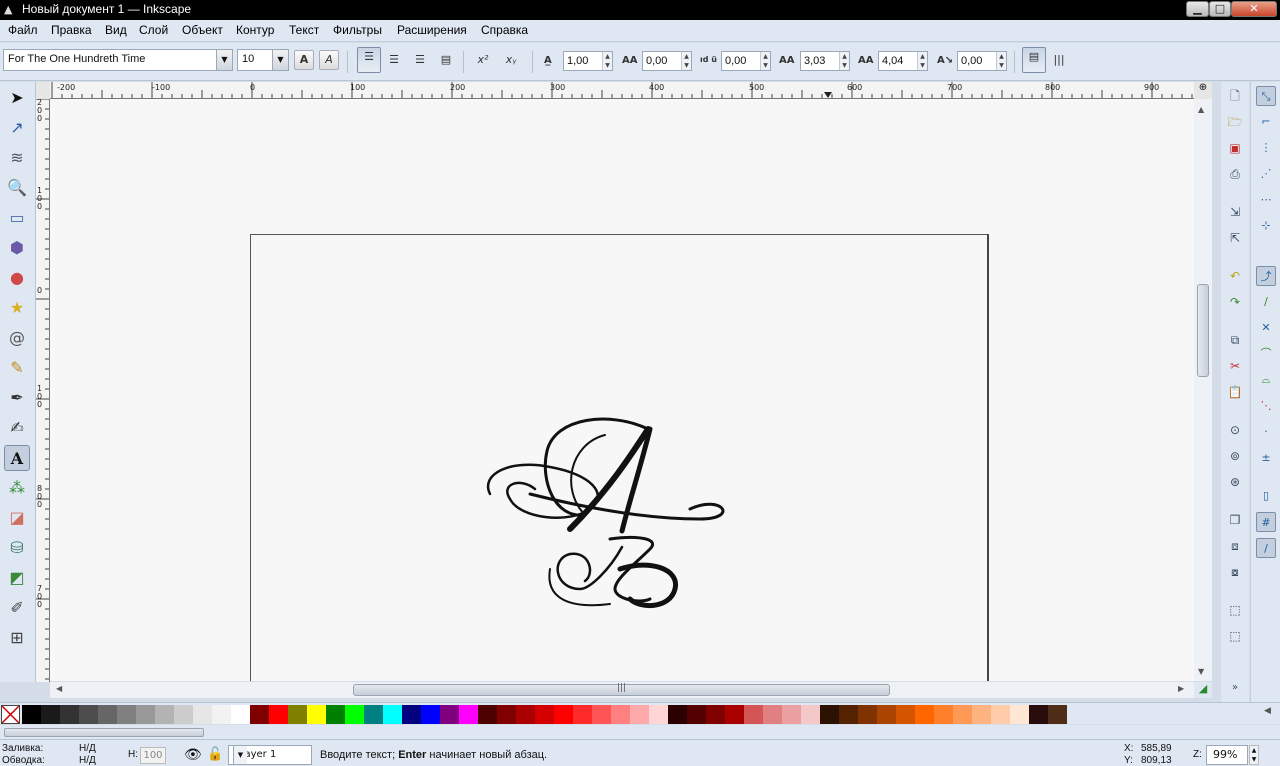 This screenshot has width=1280, height=766. Describe the element at coordinates (511, 60) in the screenshot. I see `subscript-button: xᵧ` at that location.